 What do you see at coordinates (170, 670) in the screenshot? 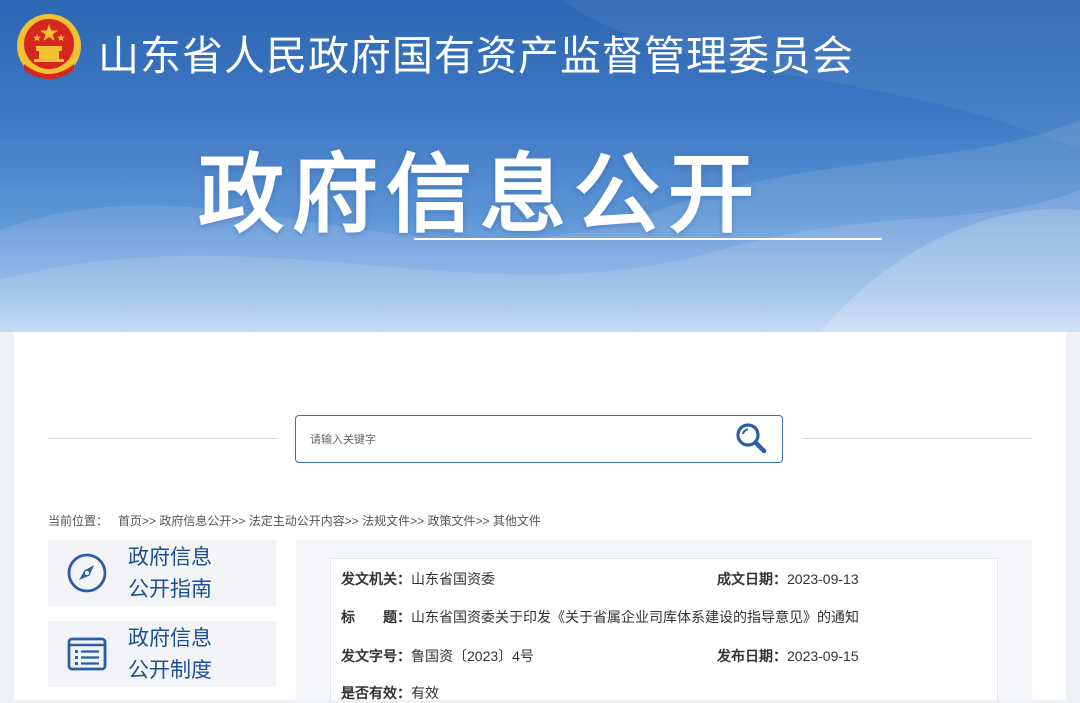
I see `sidebar-item-label-line2: 公开制度` at bounding box center [170, 670].